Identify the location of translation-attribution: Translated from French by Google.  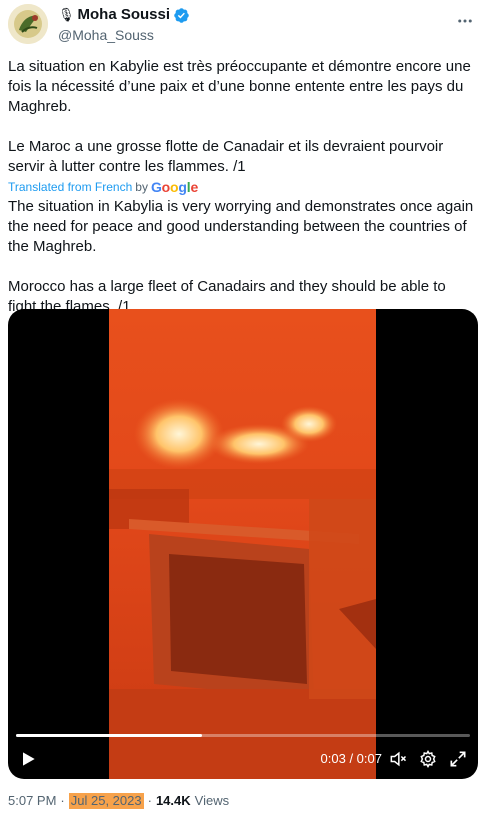
(103, 187).